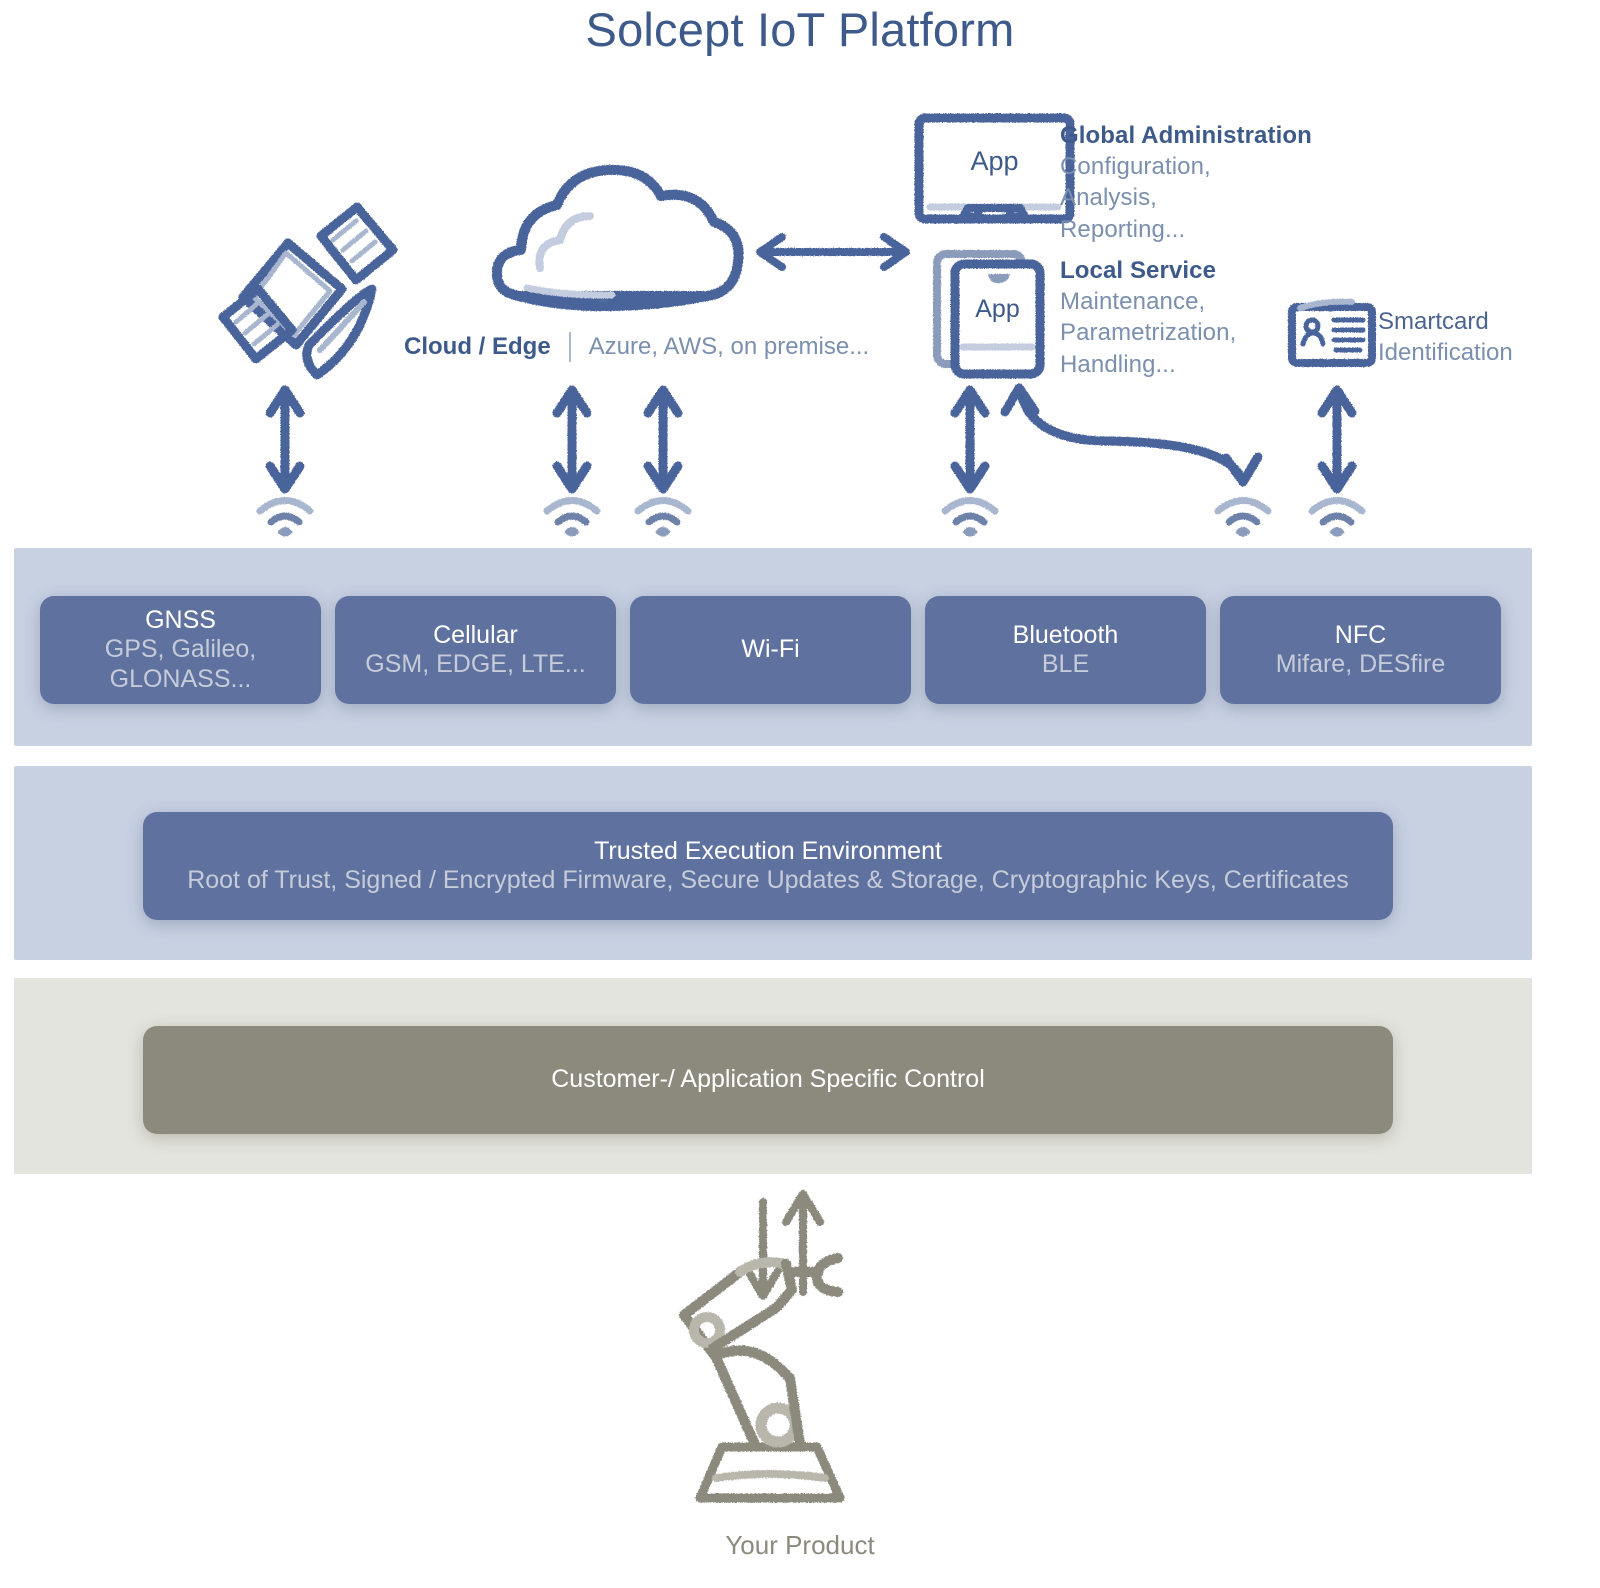 Image resolution: width=1600 pixels, height=1588 pixels. I want to click on card-title: Cellular, so click(475, 634).